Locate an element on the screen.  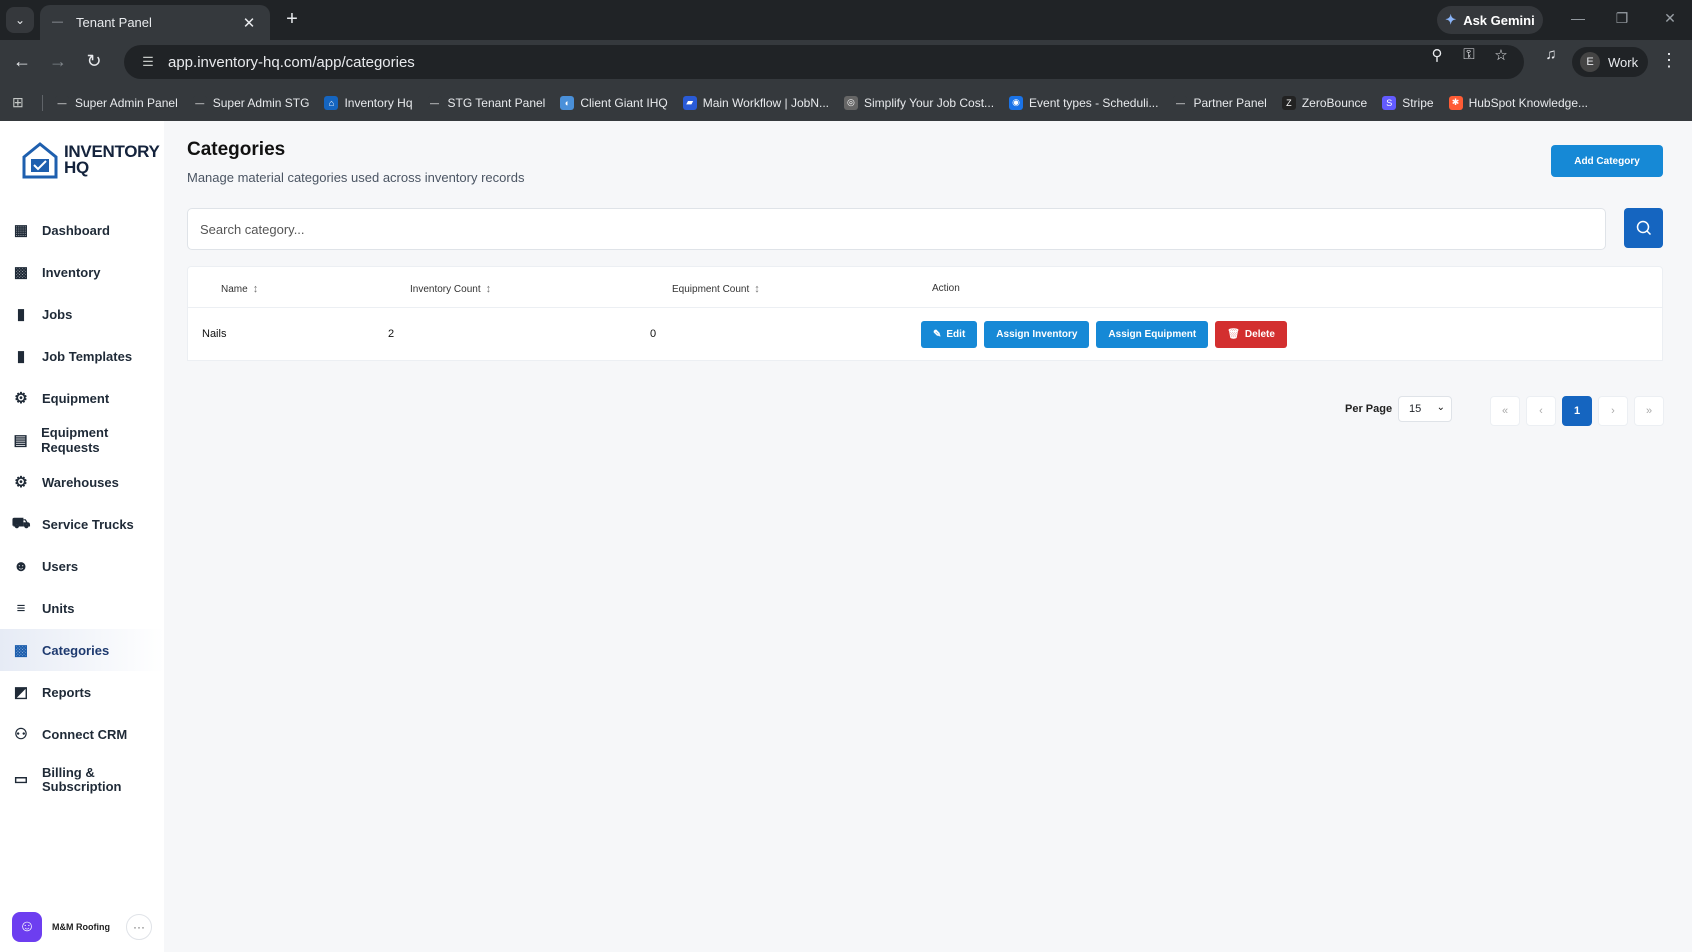
header-name: Name ↕ is located at coordinates (239, 289).